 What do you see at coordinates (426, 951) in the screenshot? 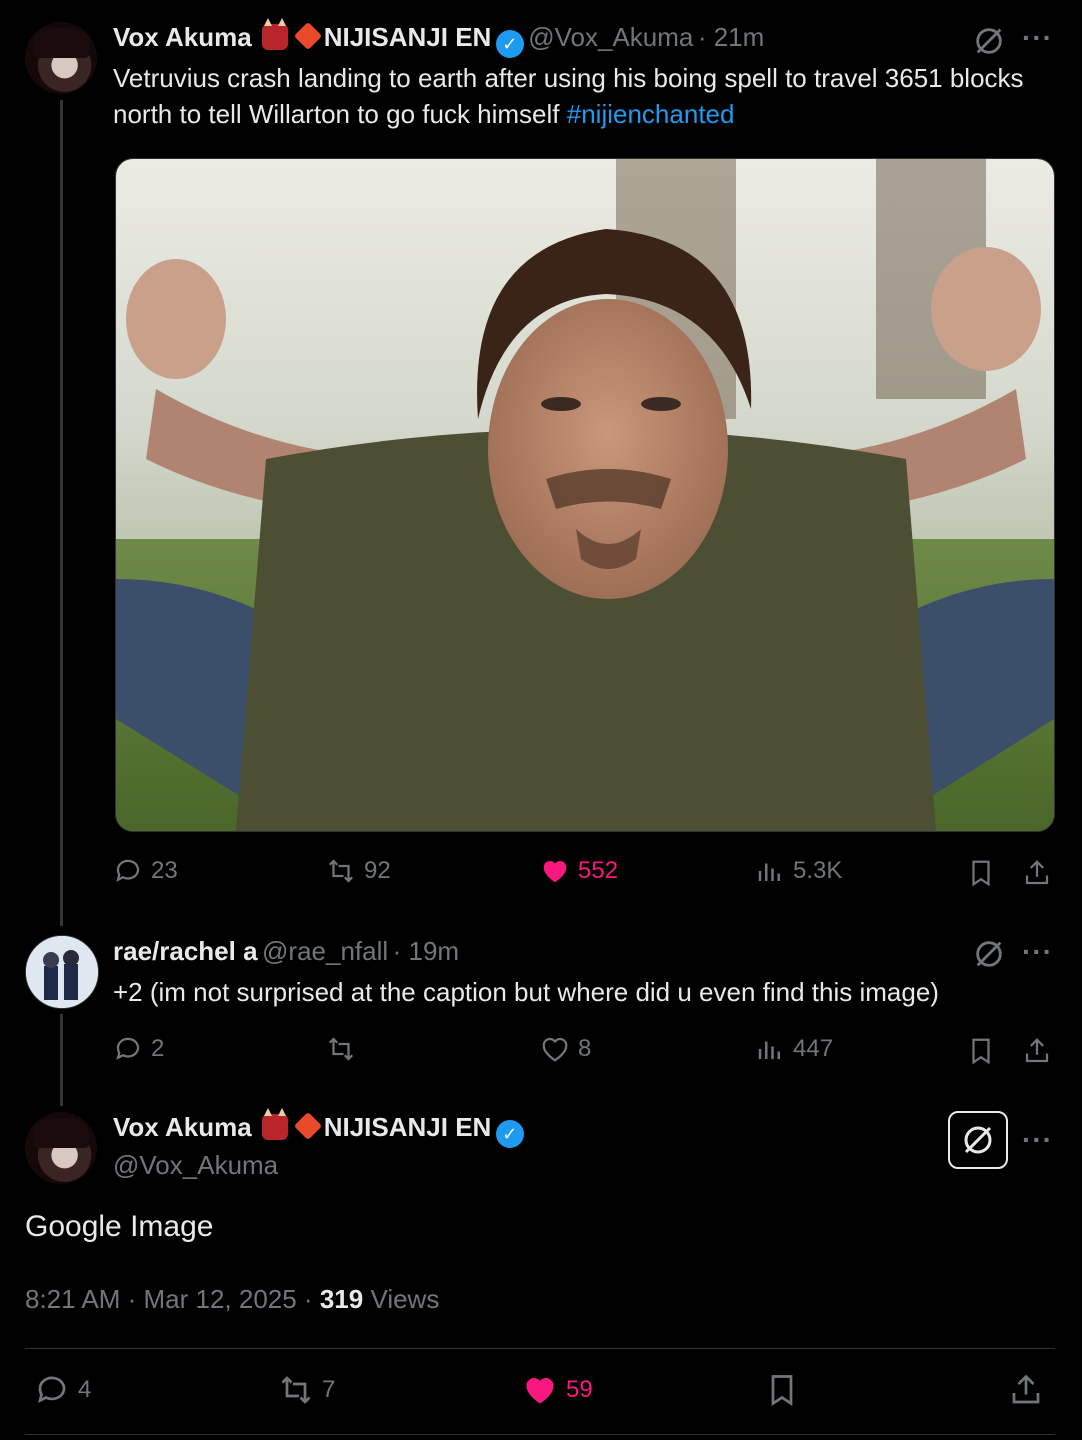
I see `timestamp: · 19m` at bounding box center [426, 951].